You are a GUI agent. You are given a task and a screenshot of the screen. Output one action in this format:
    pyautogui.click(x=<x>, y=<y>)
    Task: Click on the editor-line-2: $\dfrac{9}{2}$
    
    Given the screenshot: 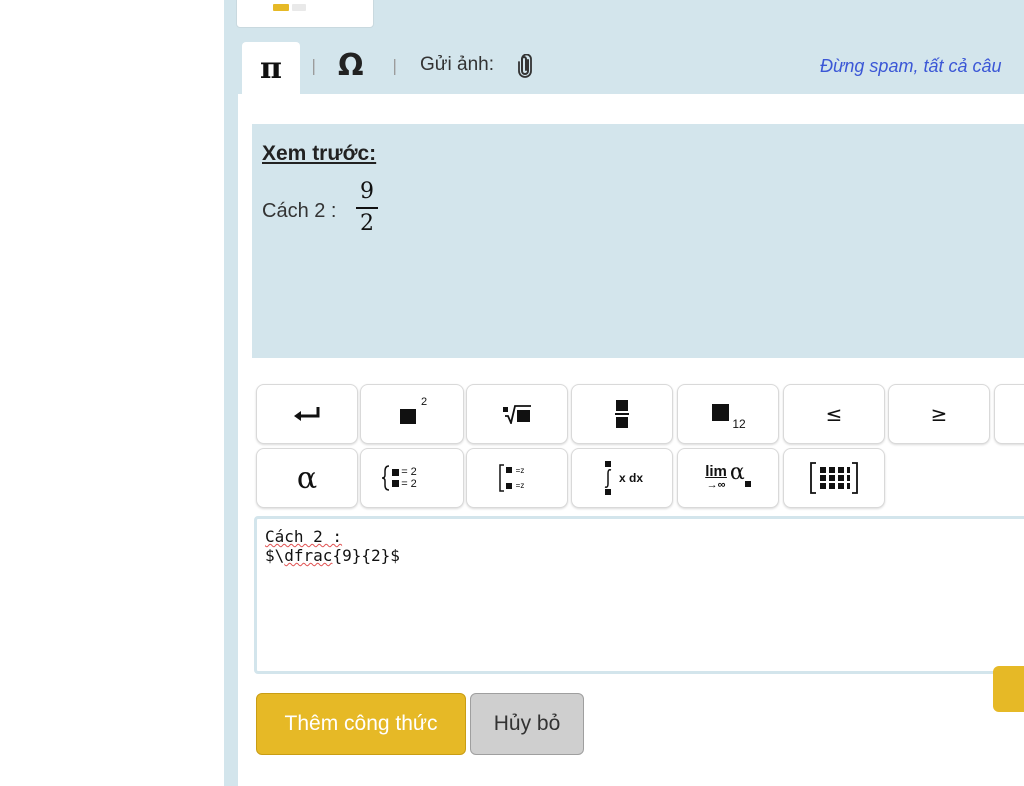 What is the action you would take?
    pyautogui.click(x=332, y=555)
    